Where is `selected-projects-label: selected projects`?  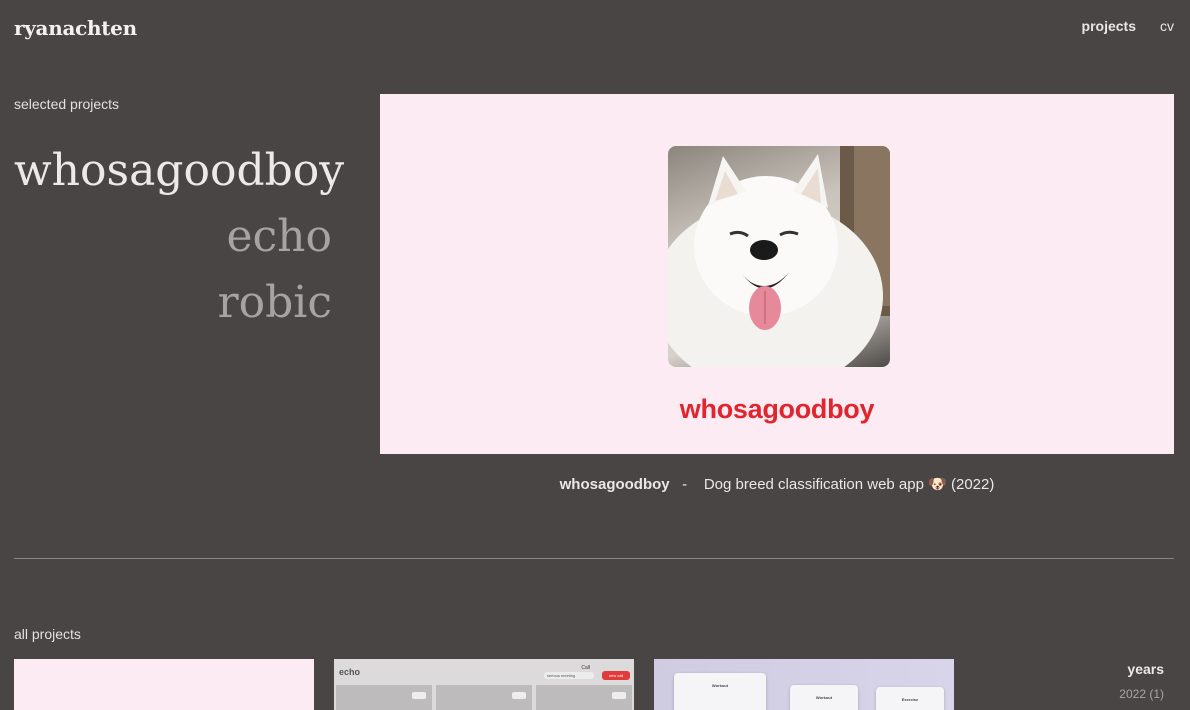
selected-projects-label: selected projects is located at coordinates (67, 104).